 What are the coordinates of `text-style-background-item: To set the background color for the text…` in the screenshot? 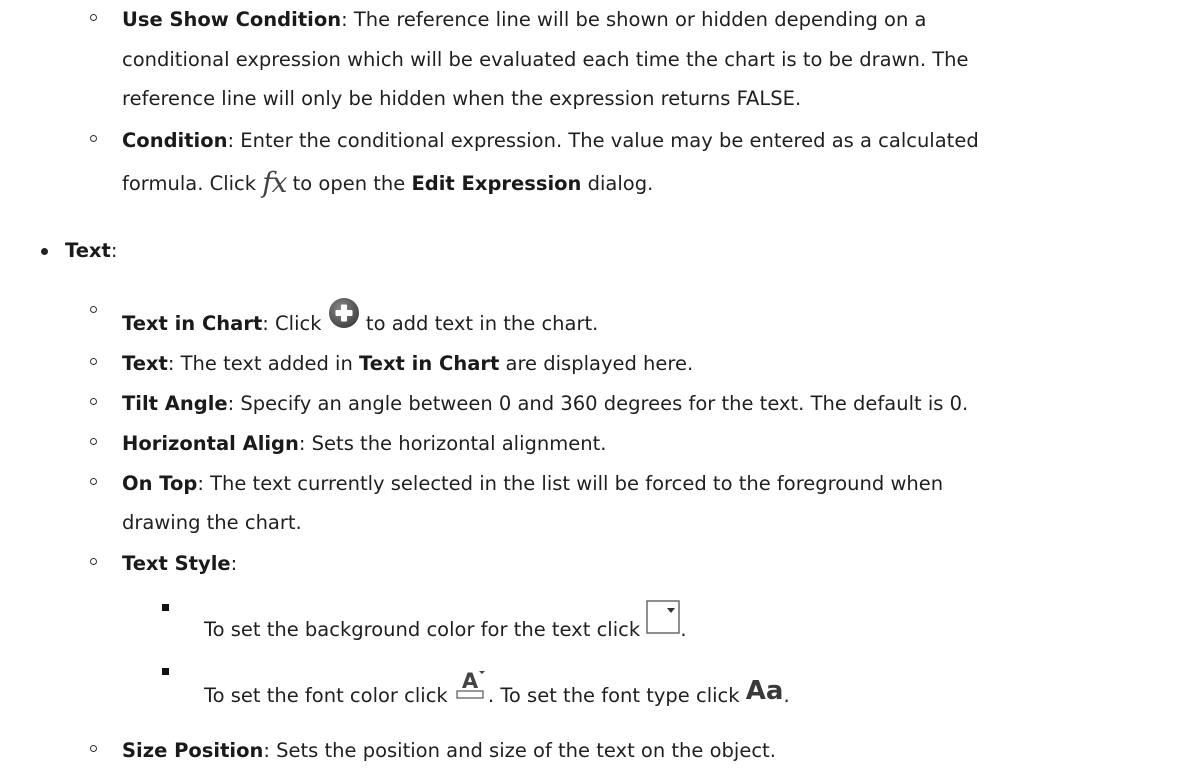 It's located at (445, 621).